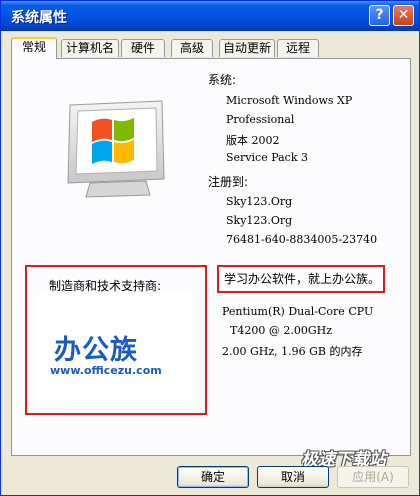 Image resolution: width=420 pixels, height=496 pixels. I want to click on os-name-line2: Professional, so click(260, 119).